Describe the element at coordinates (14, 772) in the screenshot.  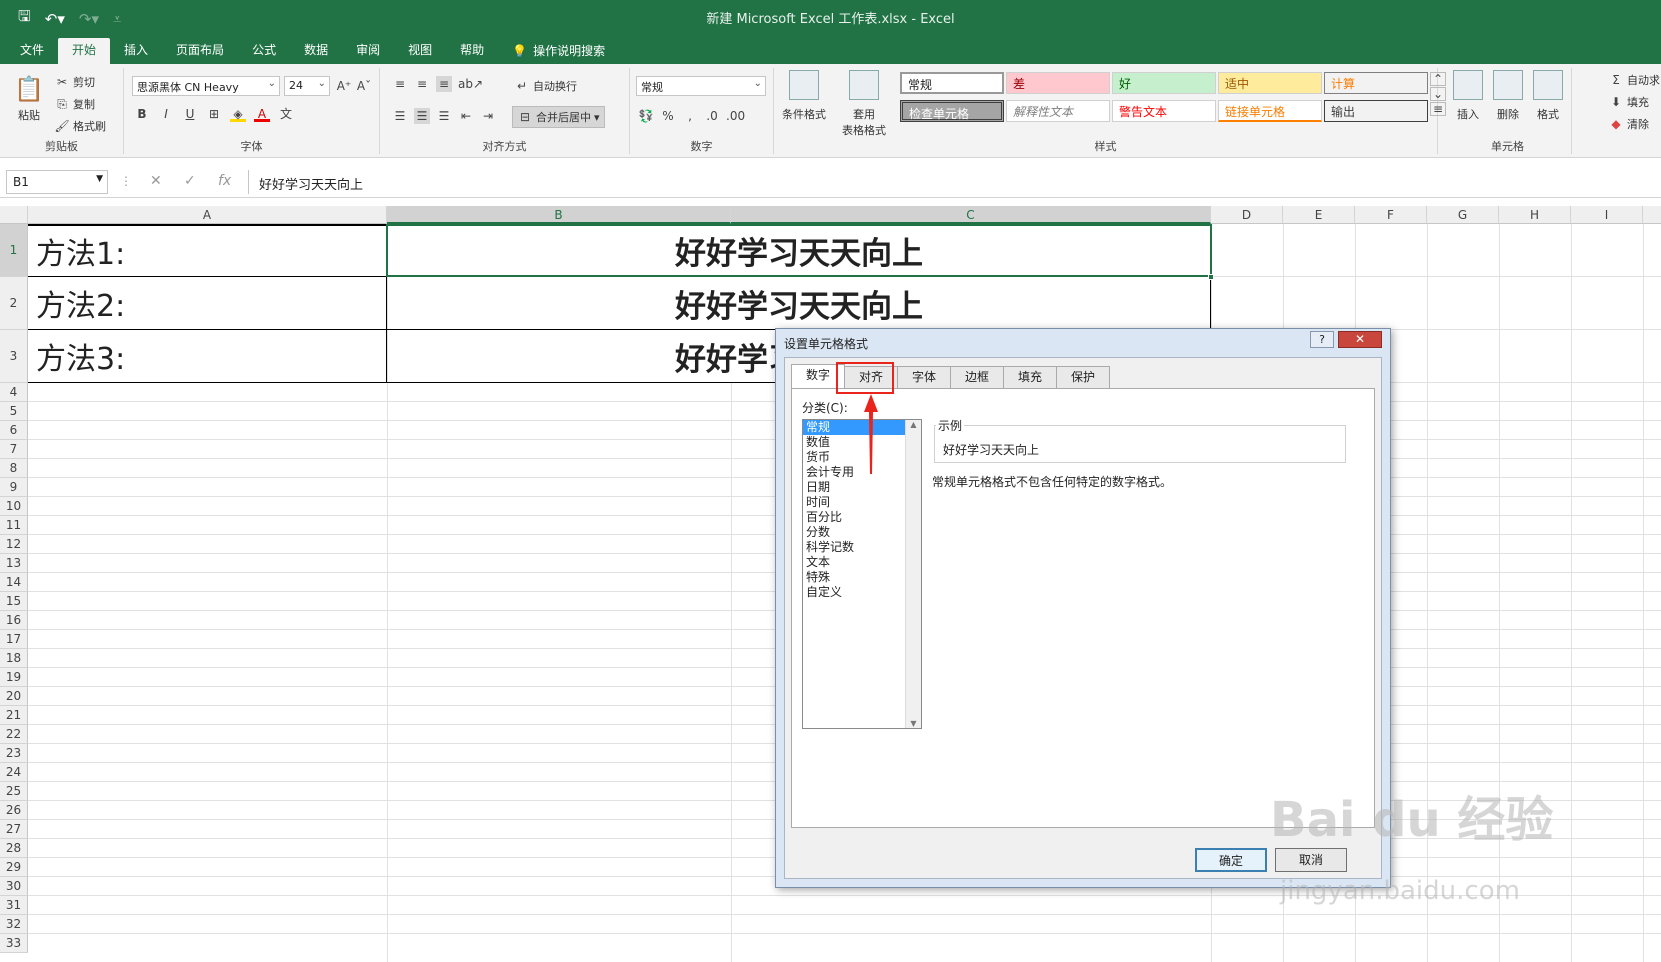
I see `row-header-24: 24` at that location.